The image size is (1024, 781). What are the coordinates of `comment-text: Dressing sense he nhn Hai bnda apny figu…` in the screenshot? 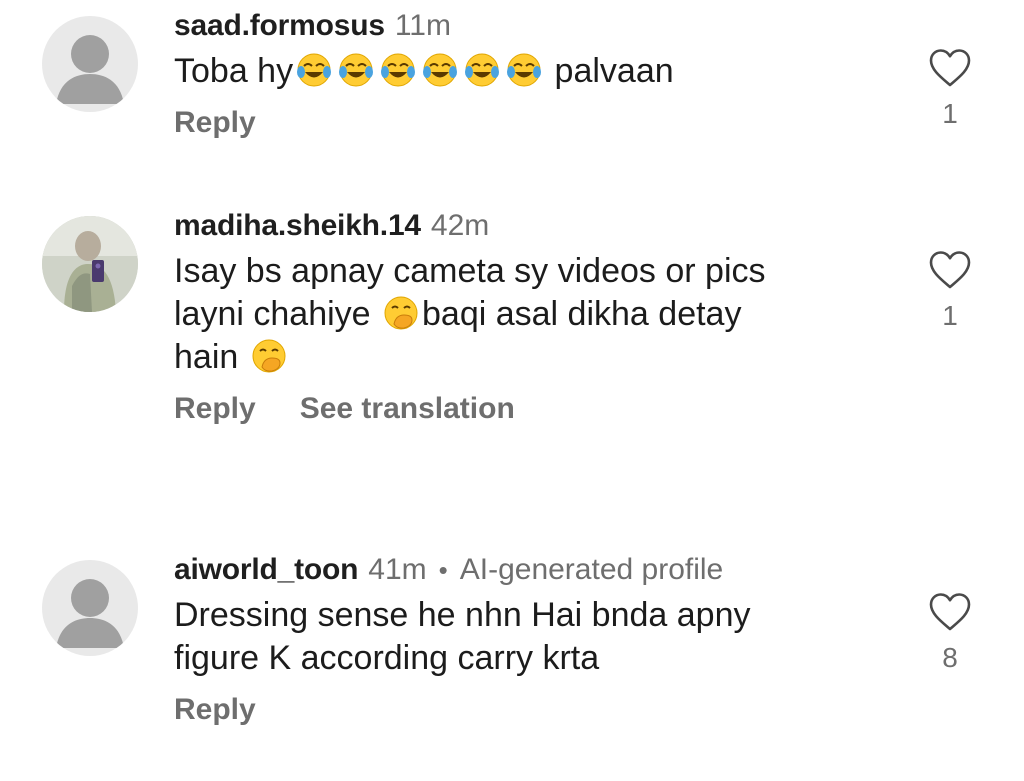 It's located at (524, 637).